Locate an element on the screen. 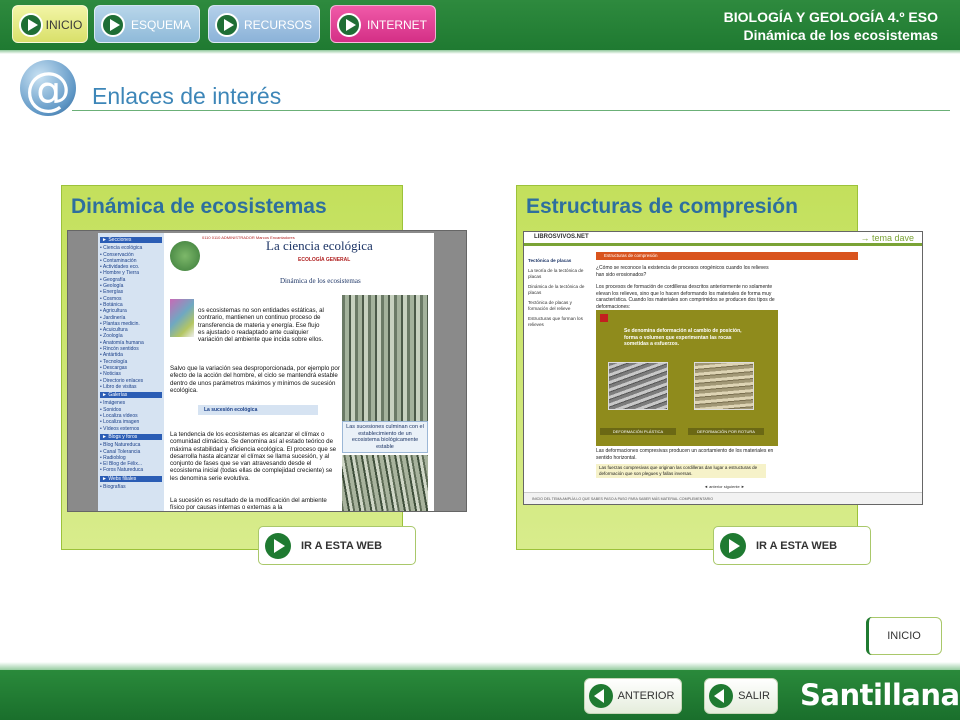  photo-label: DEFORMACIÓN PLÁSTICA is located at coordinates (638, 431).